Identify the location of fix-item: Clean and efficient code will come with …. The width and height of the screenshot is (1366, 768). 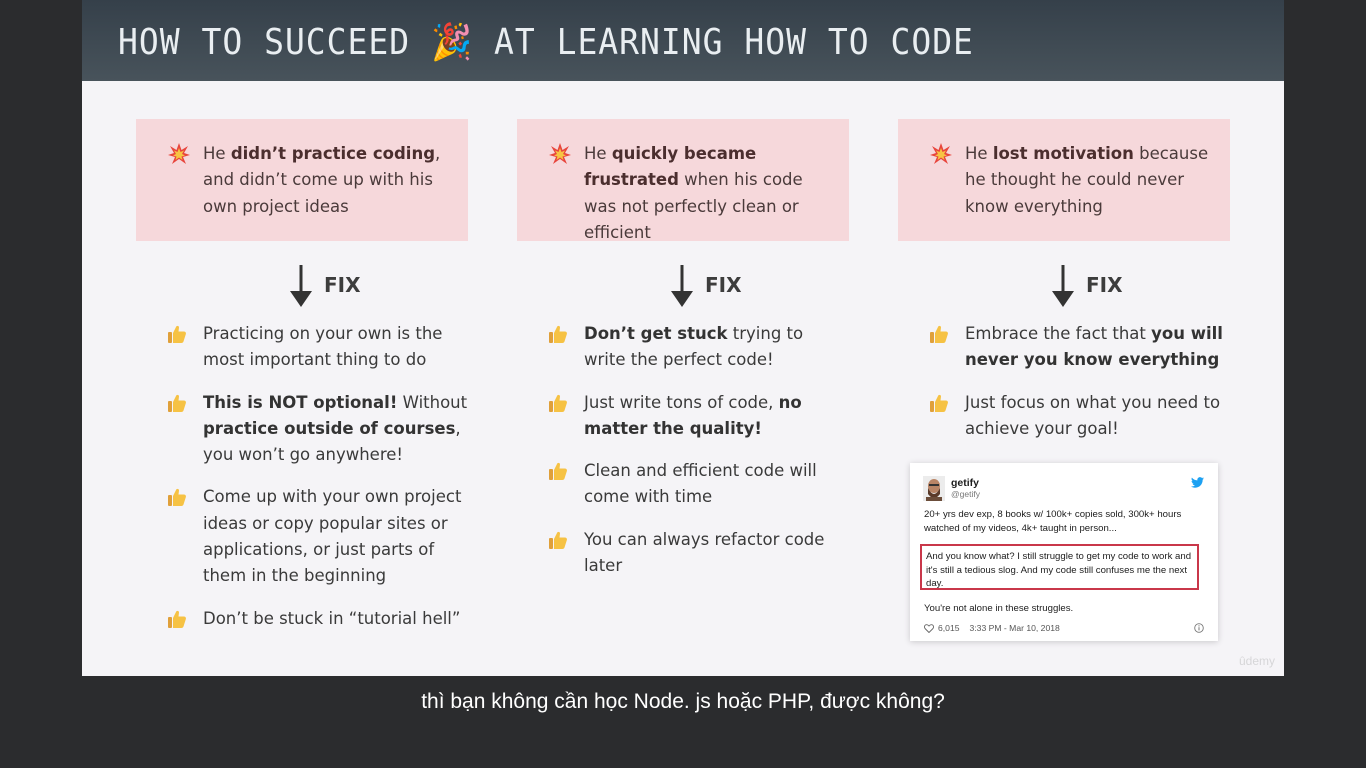
(683, 484).